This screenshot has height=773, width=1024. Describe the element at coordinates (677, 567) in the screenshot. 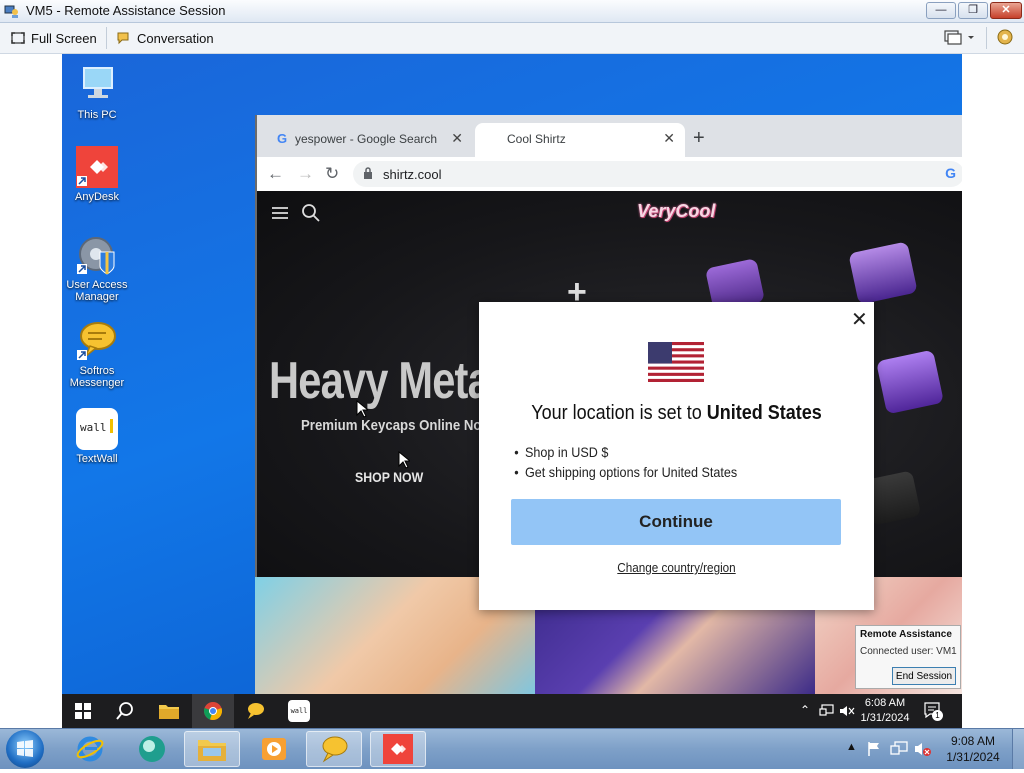

I see `change-country-link: Change country/region` at that location.